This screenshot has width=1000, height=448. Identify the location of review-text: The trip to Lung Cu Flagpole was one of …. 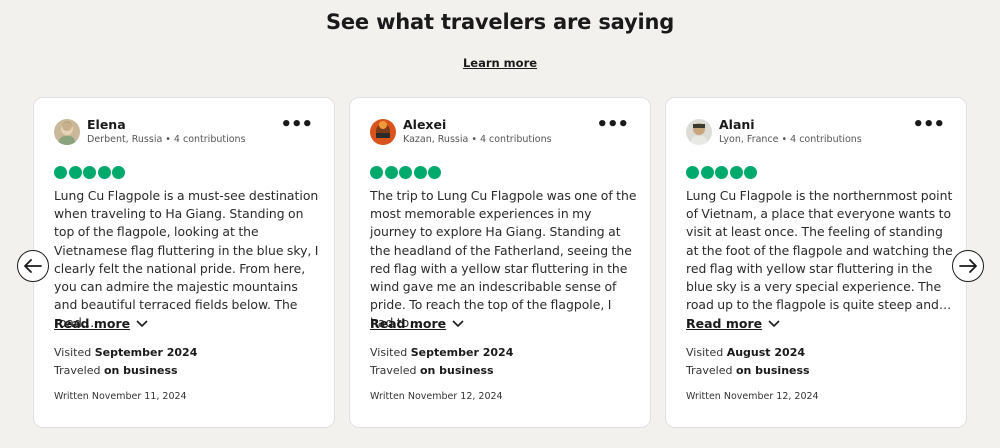
(503, 259).